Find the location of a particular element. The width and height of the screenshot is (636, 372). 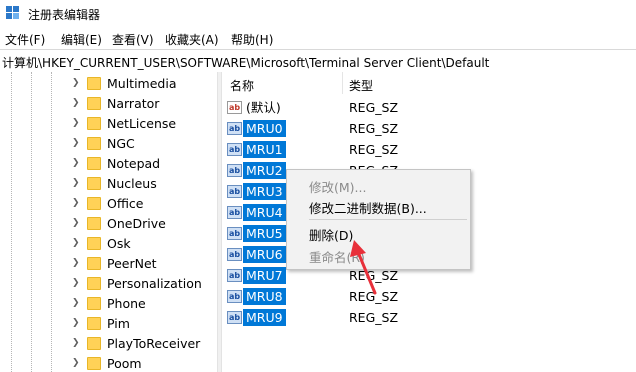

menu-favorites: 收藏夹(A) is located at coordinates (192, 39).